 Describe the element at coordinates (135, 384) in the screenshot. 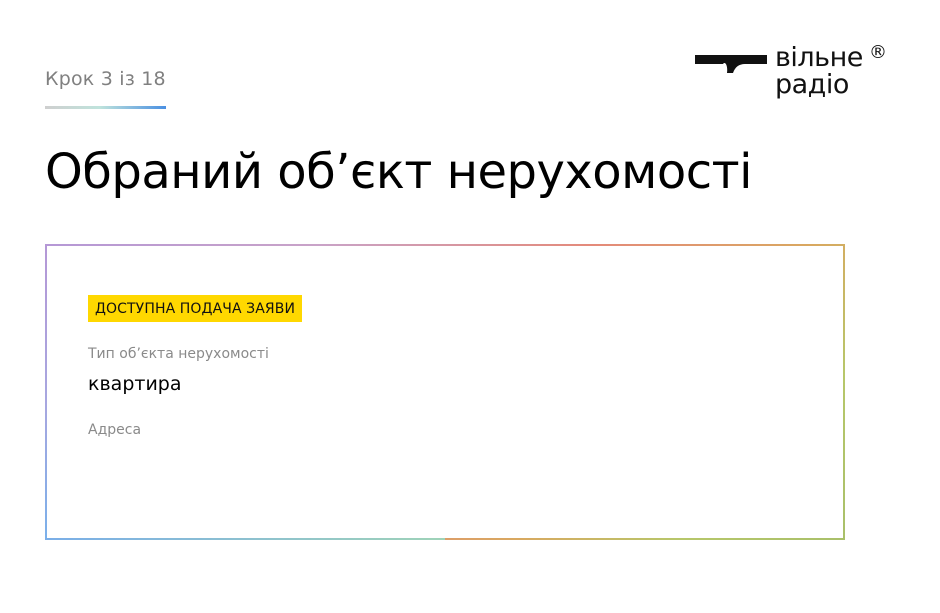

I see `property-type-value: квартира` at that location.